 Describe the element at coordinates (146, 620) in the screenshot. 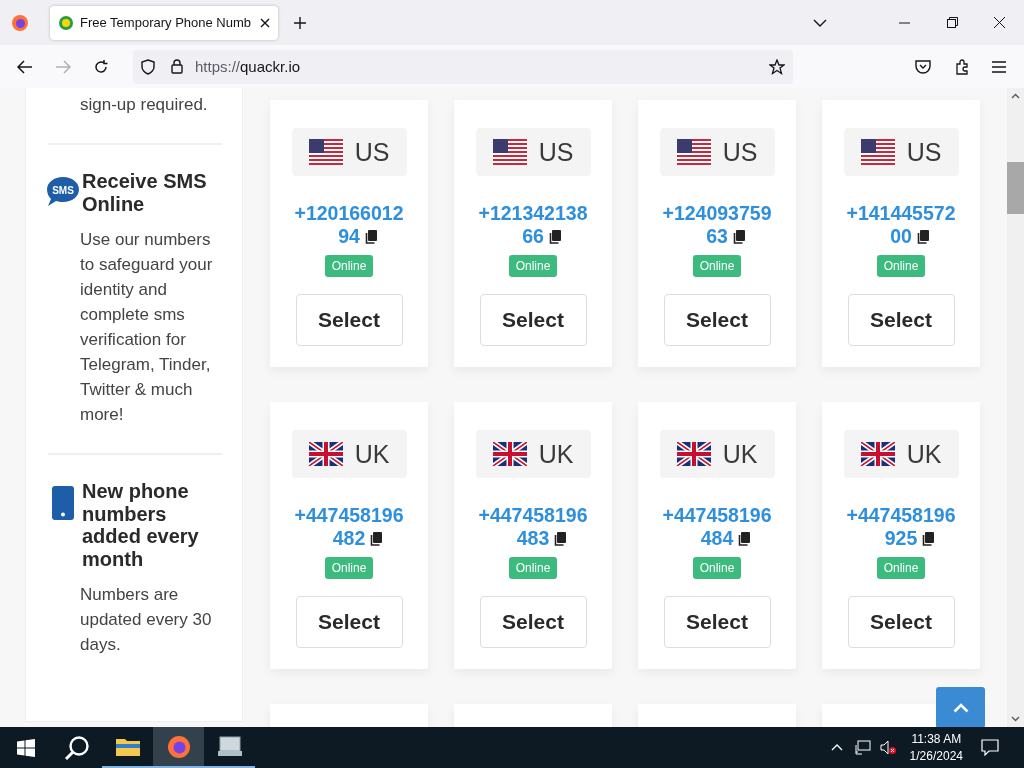

I see `feature-description: Numbers are updated every 30 days.` at that location.